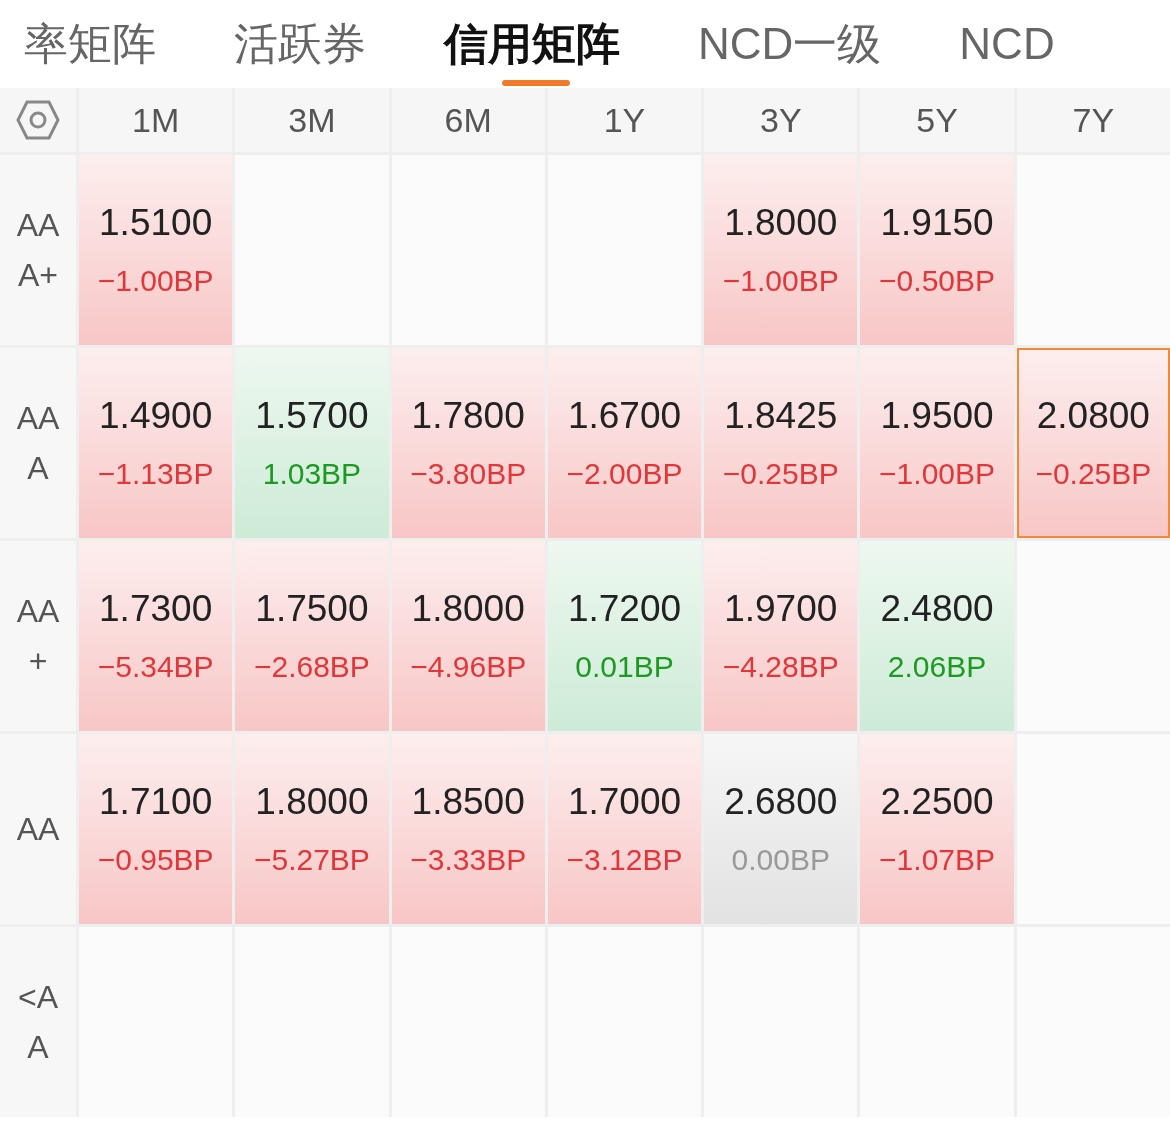 The height and width of the screenshot is (1130, 1170). I want to click on column-header: 3M, so click(312, 120).